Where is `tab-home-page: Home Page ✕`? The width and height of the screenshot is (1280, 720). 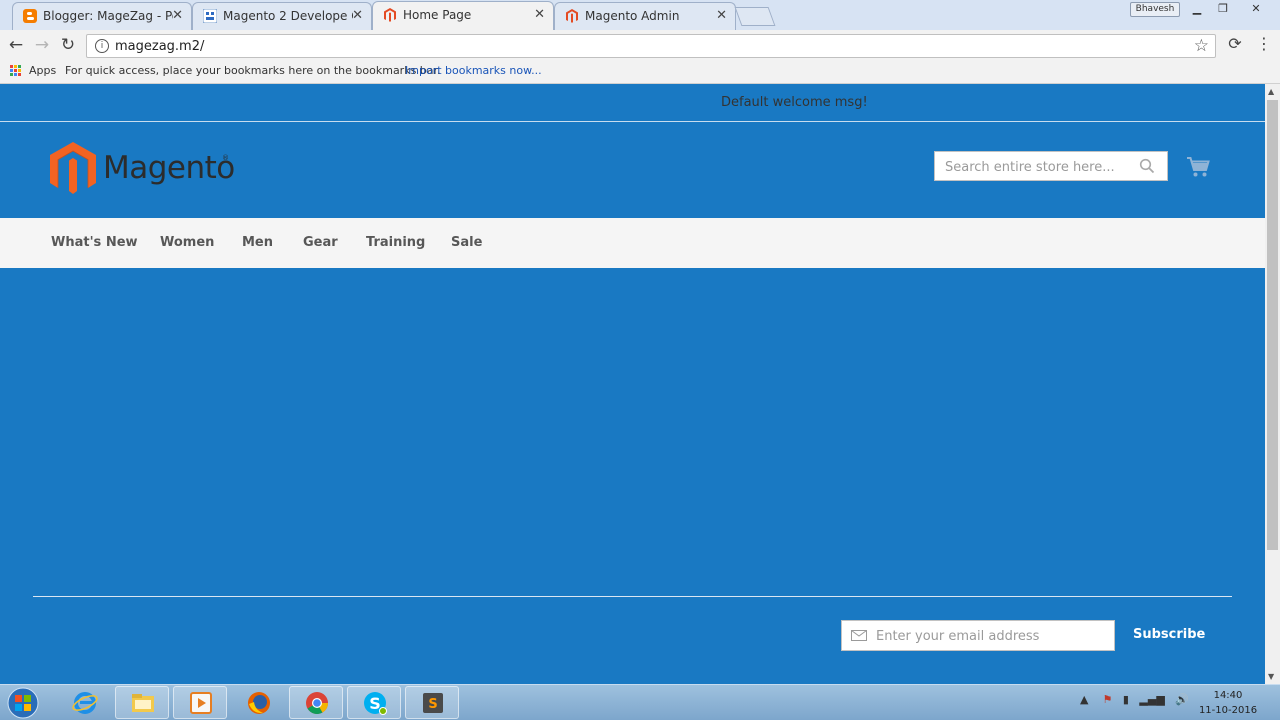
tab-home-page: Home Page ✕ is located at coordinates (463, 15).